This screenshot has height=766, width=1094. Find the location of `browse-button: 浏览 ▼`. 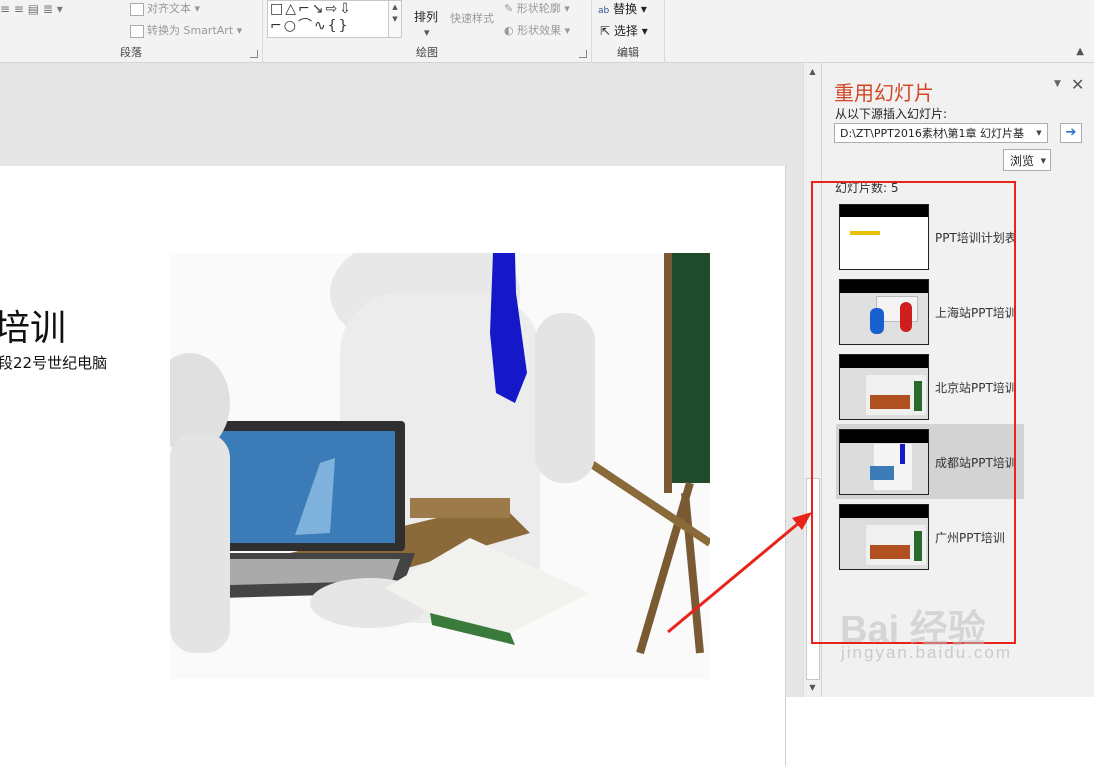

browse-button: 浏览 ▼ is located at coordinates (1027, 160).